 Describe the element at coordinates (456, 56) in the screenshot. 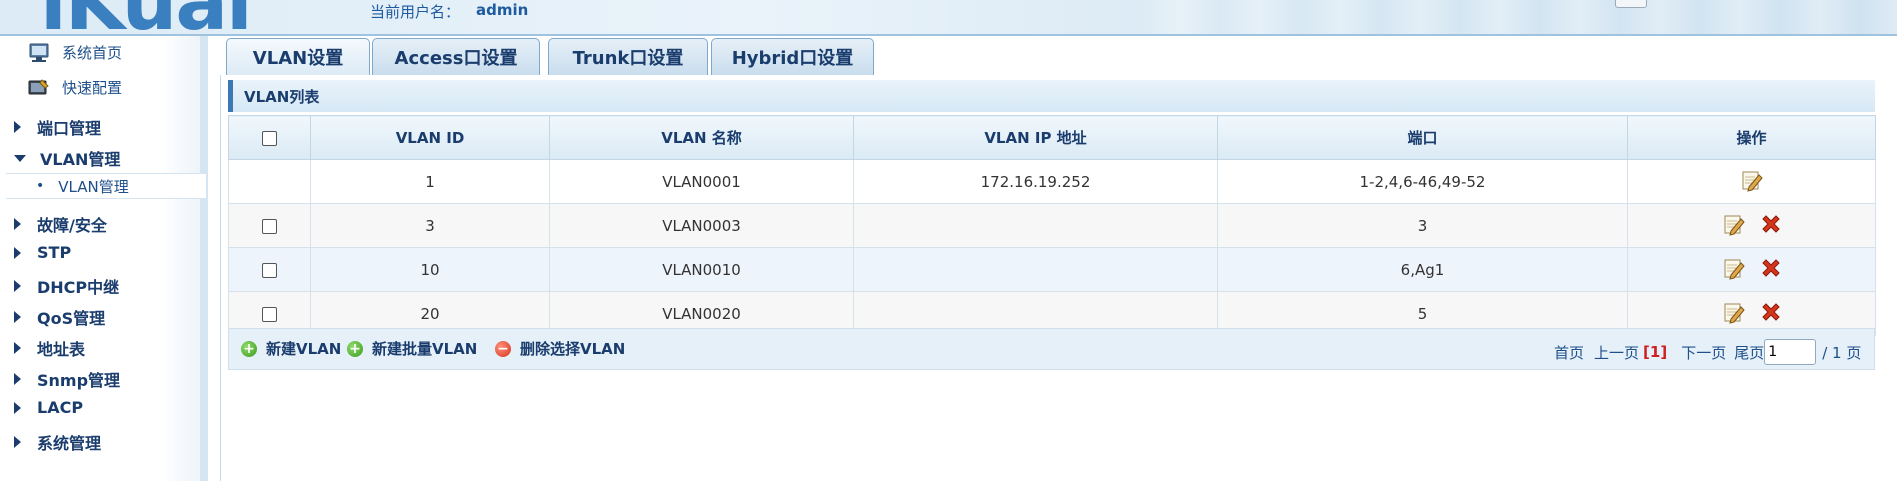

I see `tab-access-port-settings: Access口设置` at that location.